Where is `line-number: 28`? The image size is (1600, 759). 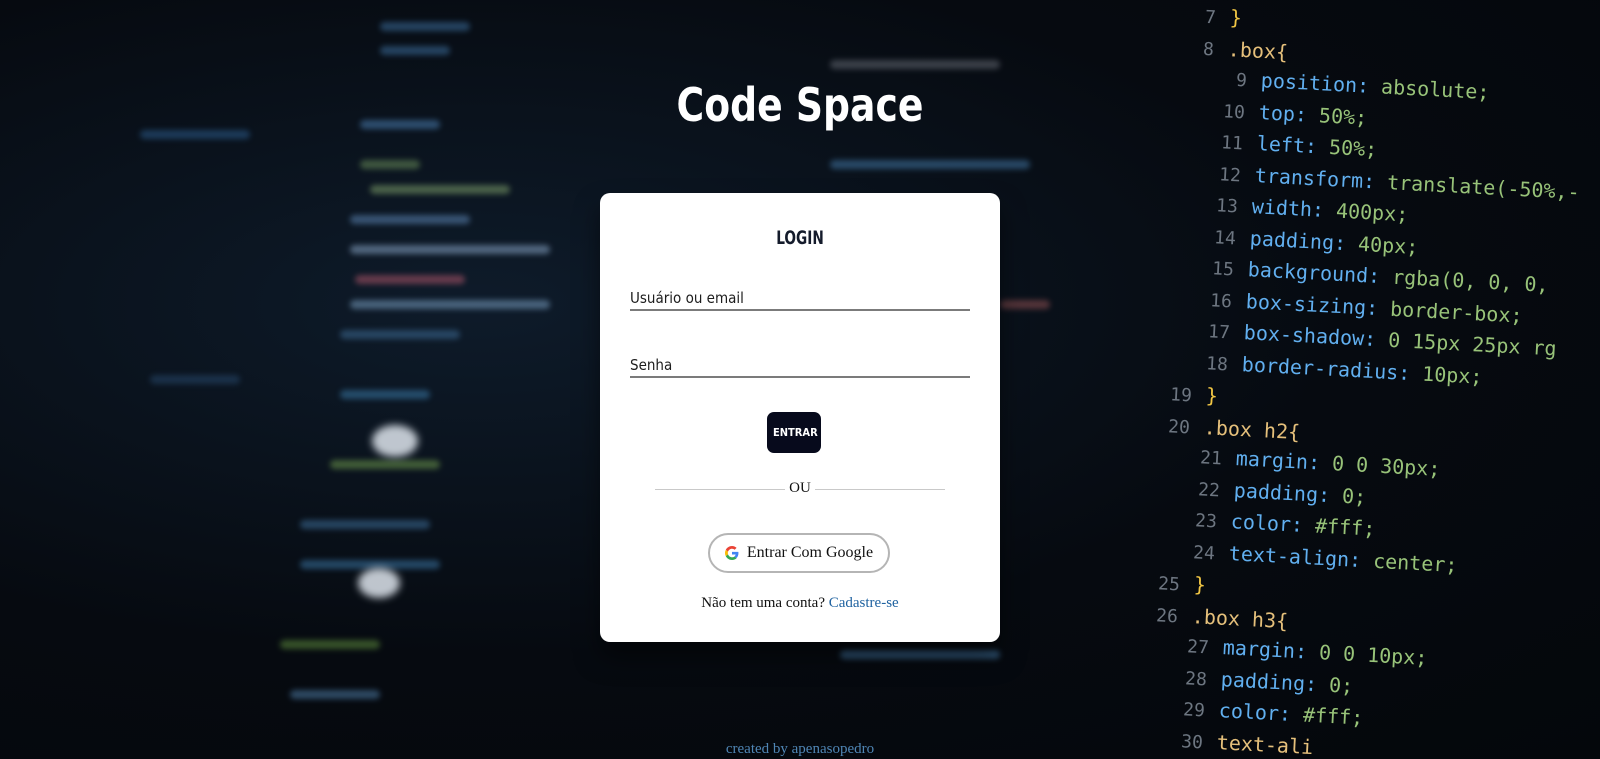
line-number: 28 is located at coordinates (1196, 678).